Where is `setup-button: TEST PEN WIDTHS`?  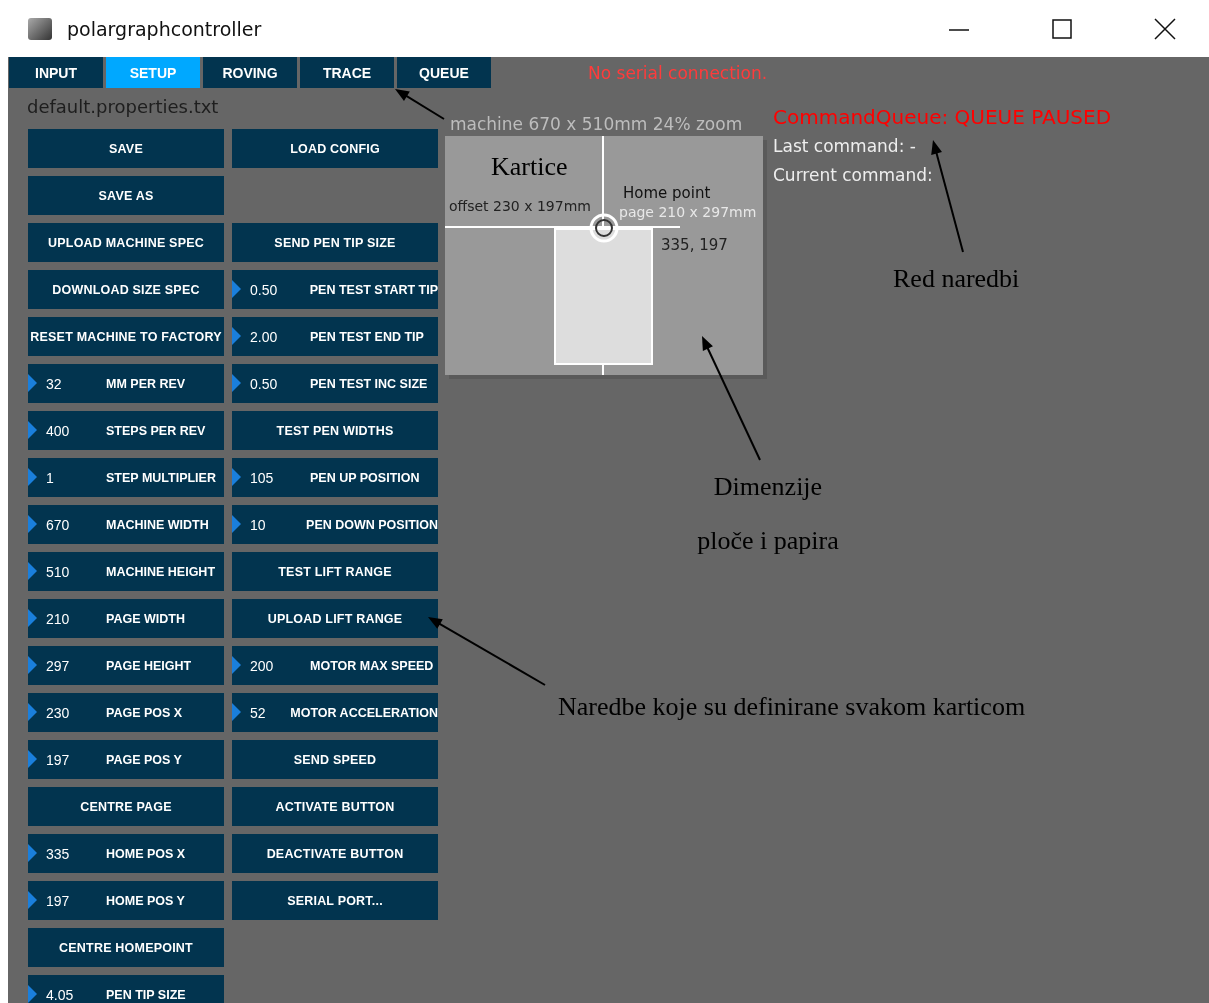
setup-button: TEST PEN WIDTHS is located at coordinates (335, 430).